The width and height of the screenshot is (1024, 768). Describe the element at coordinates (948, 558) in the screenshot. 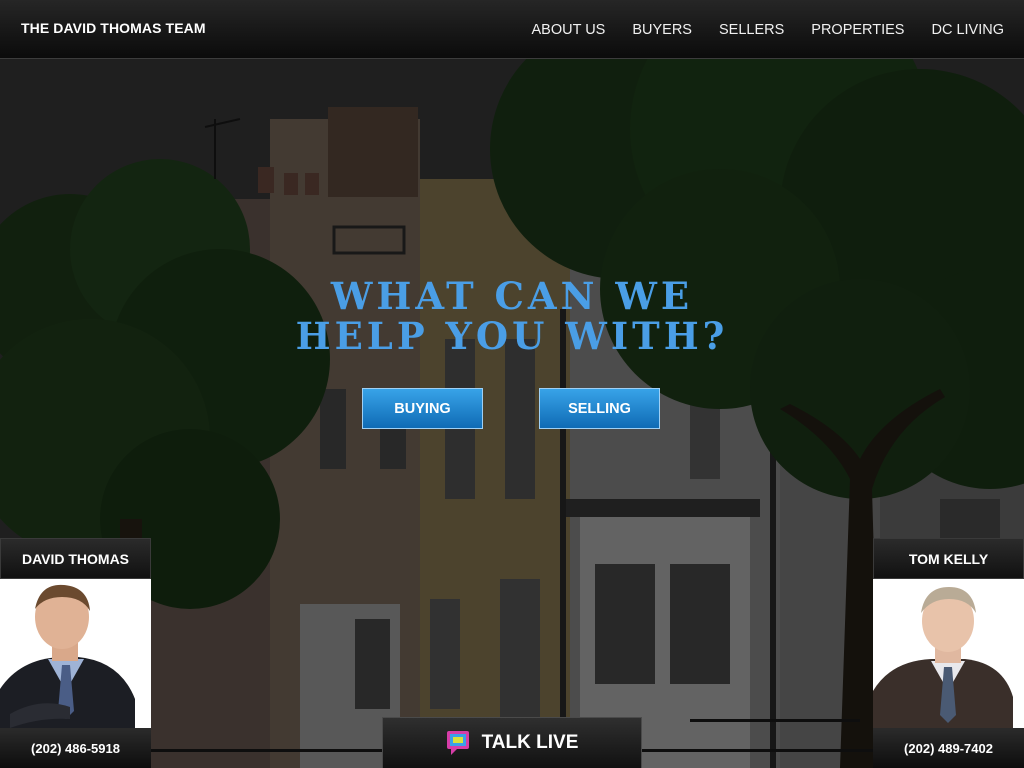

I see `agent-name: TOM KELLY` at that location.